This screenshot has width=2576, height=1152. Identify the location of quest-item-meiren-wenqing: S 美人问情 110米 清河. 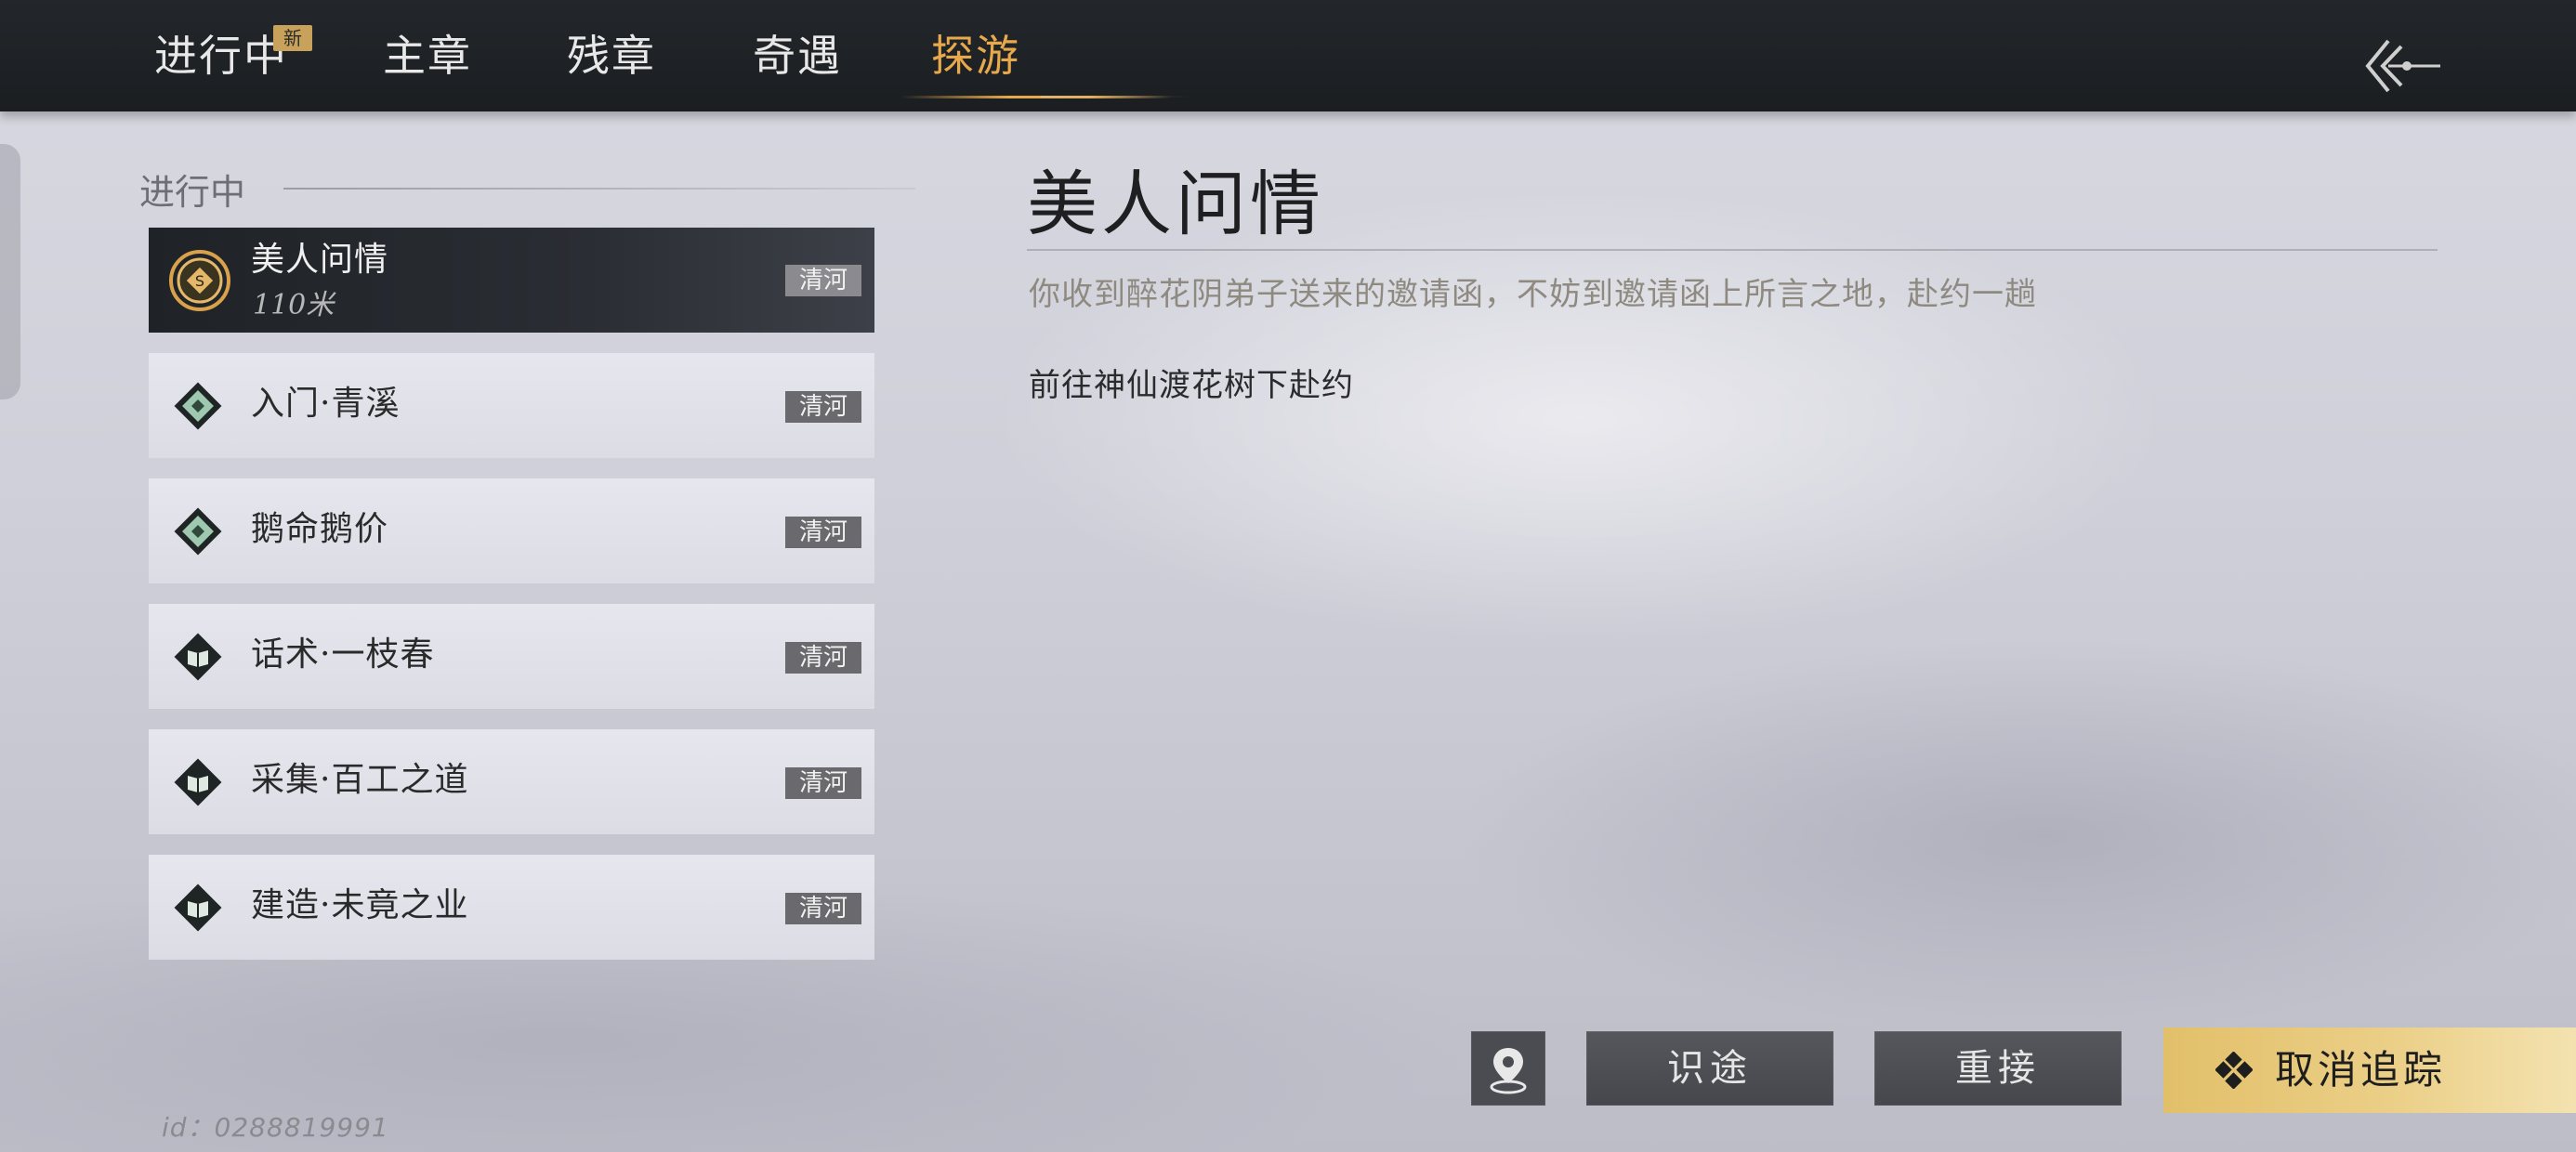
(511, 280).